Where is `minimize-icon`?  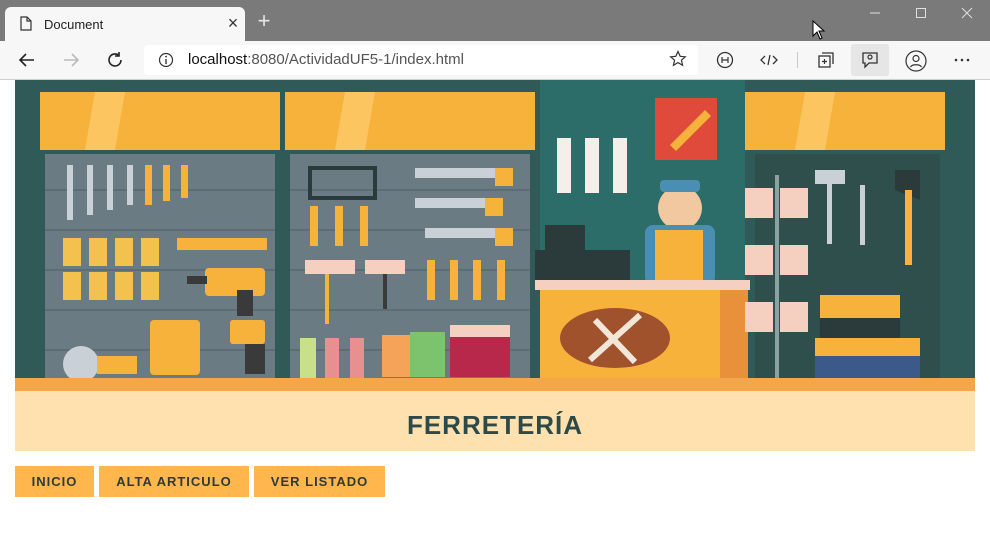
minimize-icon is located at coordinates (875, 15).